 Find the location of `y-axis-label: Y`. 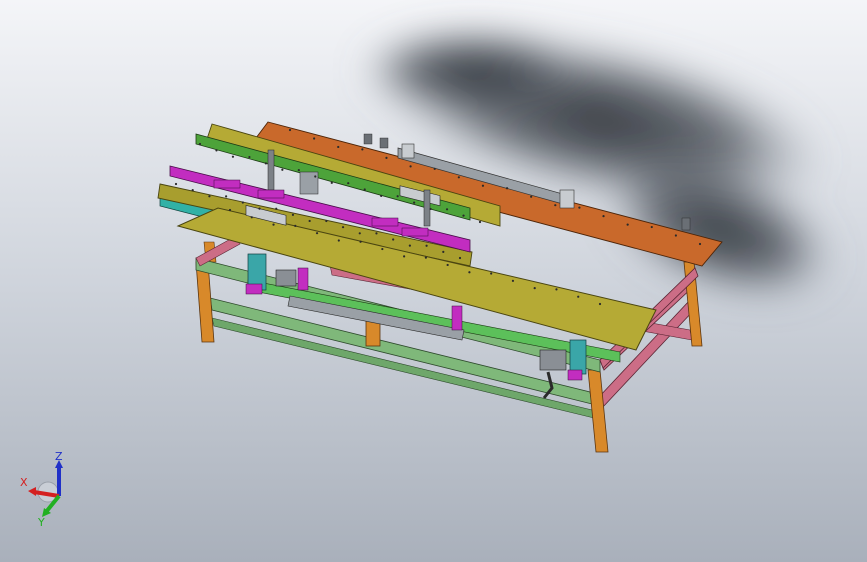

y-axis-label: Y is located at coordinates (41, 522).